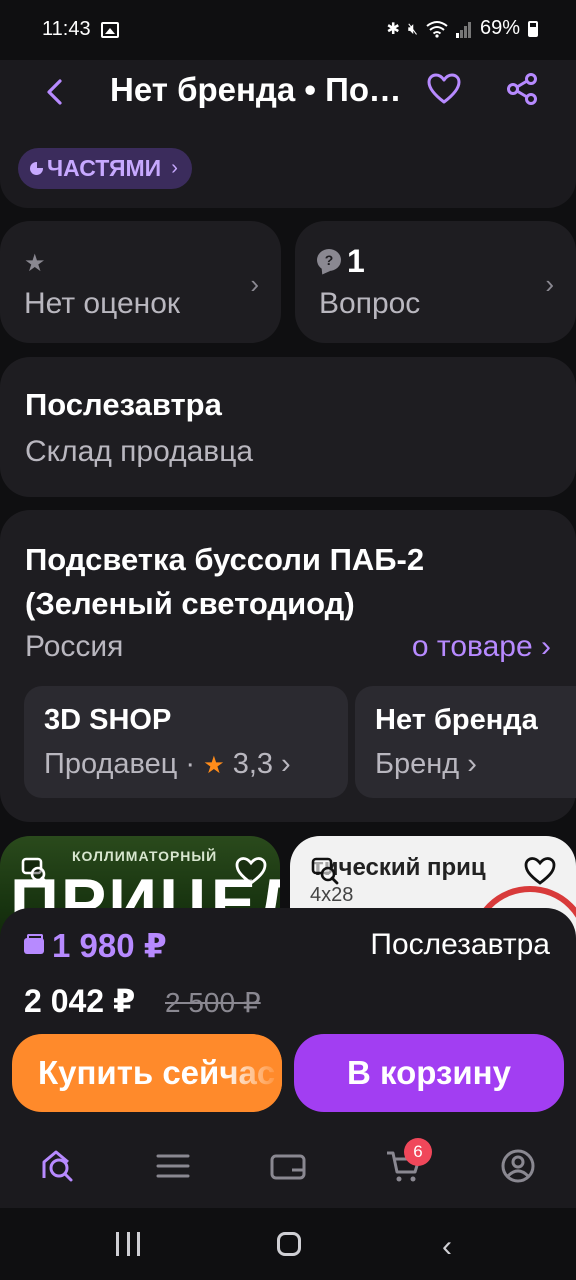 The image size is (576, 1280). What do you see at coordinates (370, 303) in the screenshot?
I see `questions-label: Вопрос` at bounding box center [370, 303].